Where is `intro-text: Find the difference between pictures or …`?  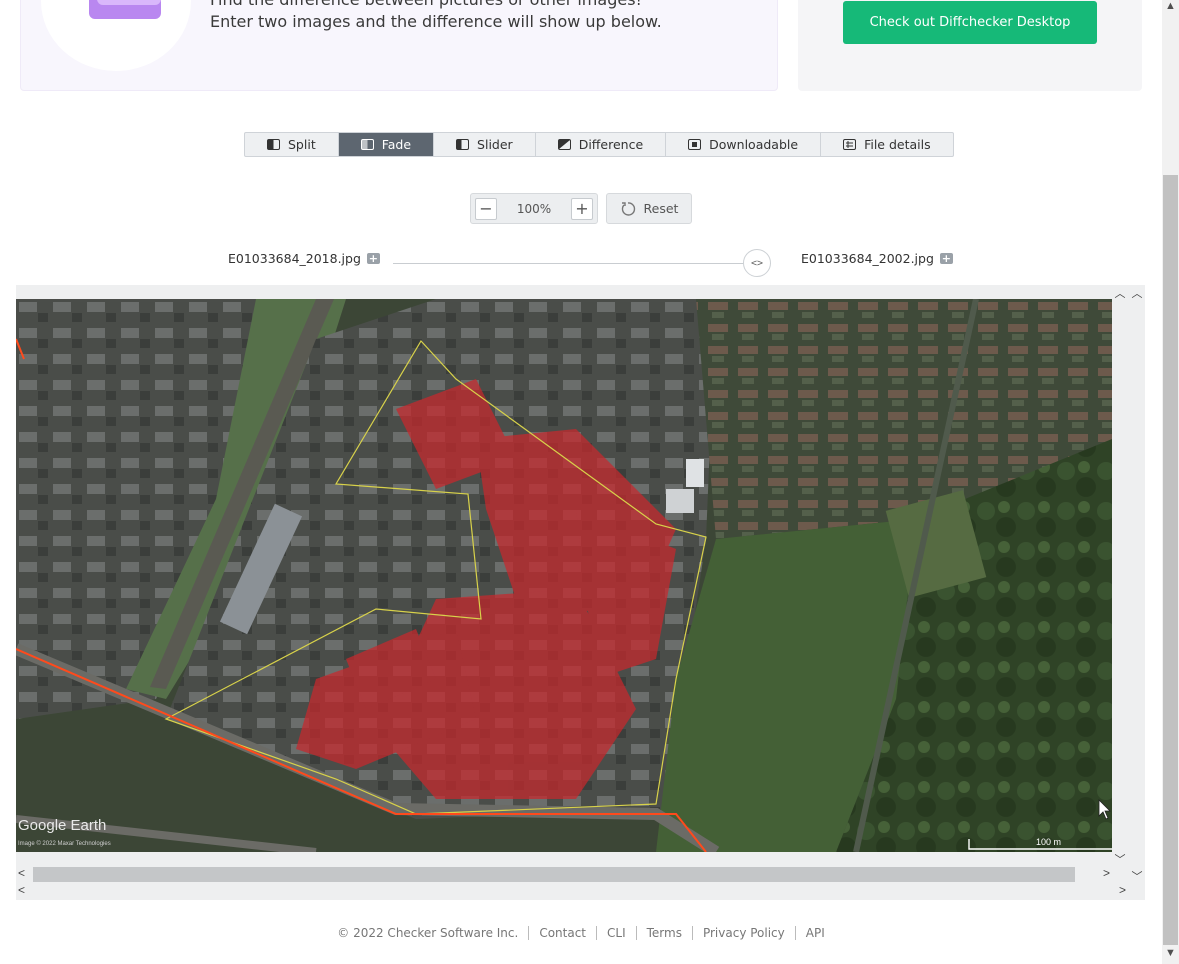
intro-text: Find the difference between pictures or … is located at coordinates (436, 16).